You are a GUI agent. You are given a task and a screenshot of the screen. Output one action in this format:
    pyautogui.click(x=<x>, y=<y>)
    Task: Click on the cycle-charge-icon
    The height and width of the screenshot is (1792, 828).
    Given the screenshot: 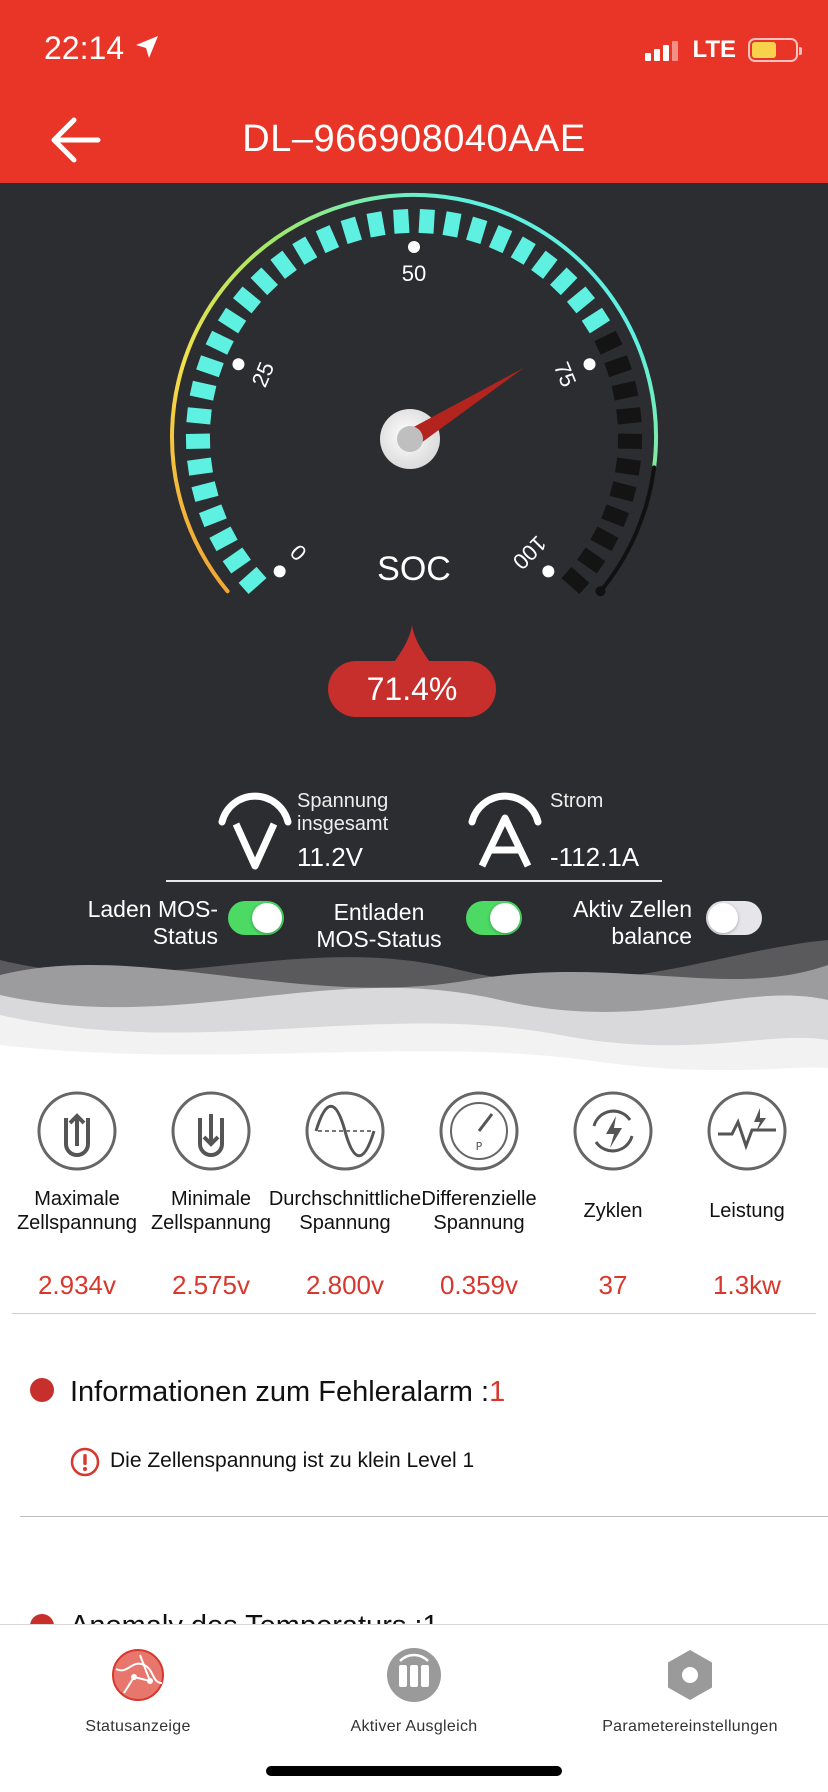 What is the action you would take?
    pyautogui.click(x=613, y=1131)
    